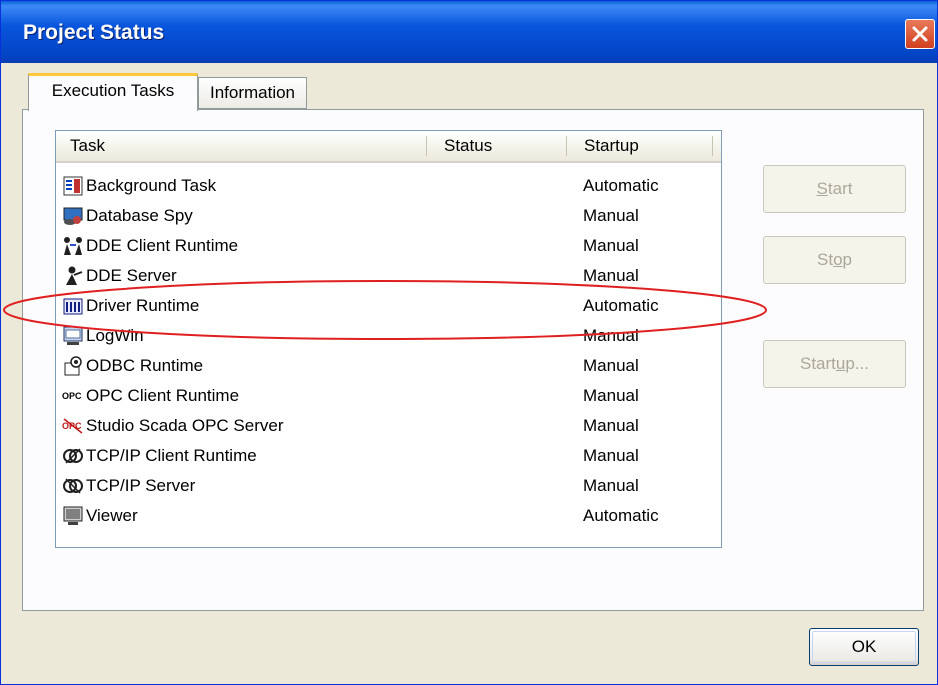 The width and height of the screenshot is (938, 685). Describe the element at coordinates (388, 186) in the screenshot. I see `table-row: Background Task Automatic` at that location.